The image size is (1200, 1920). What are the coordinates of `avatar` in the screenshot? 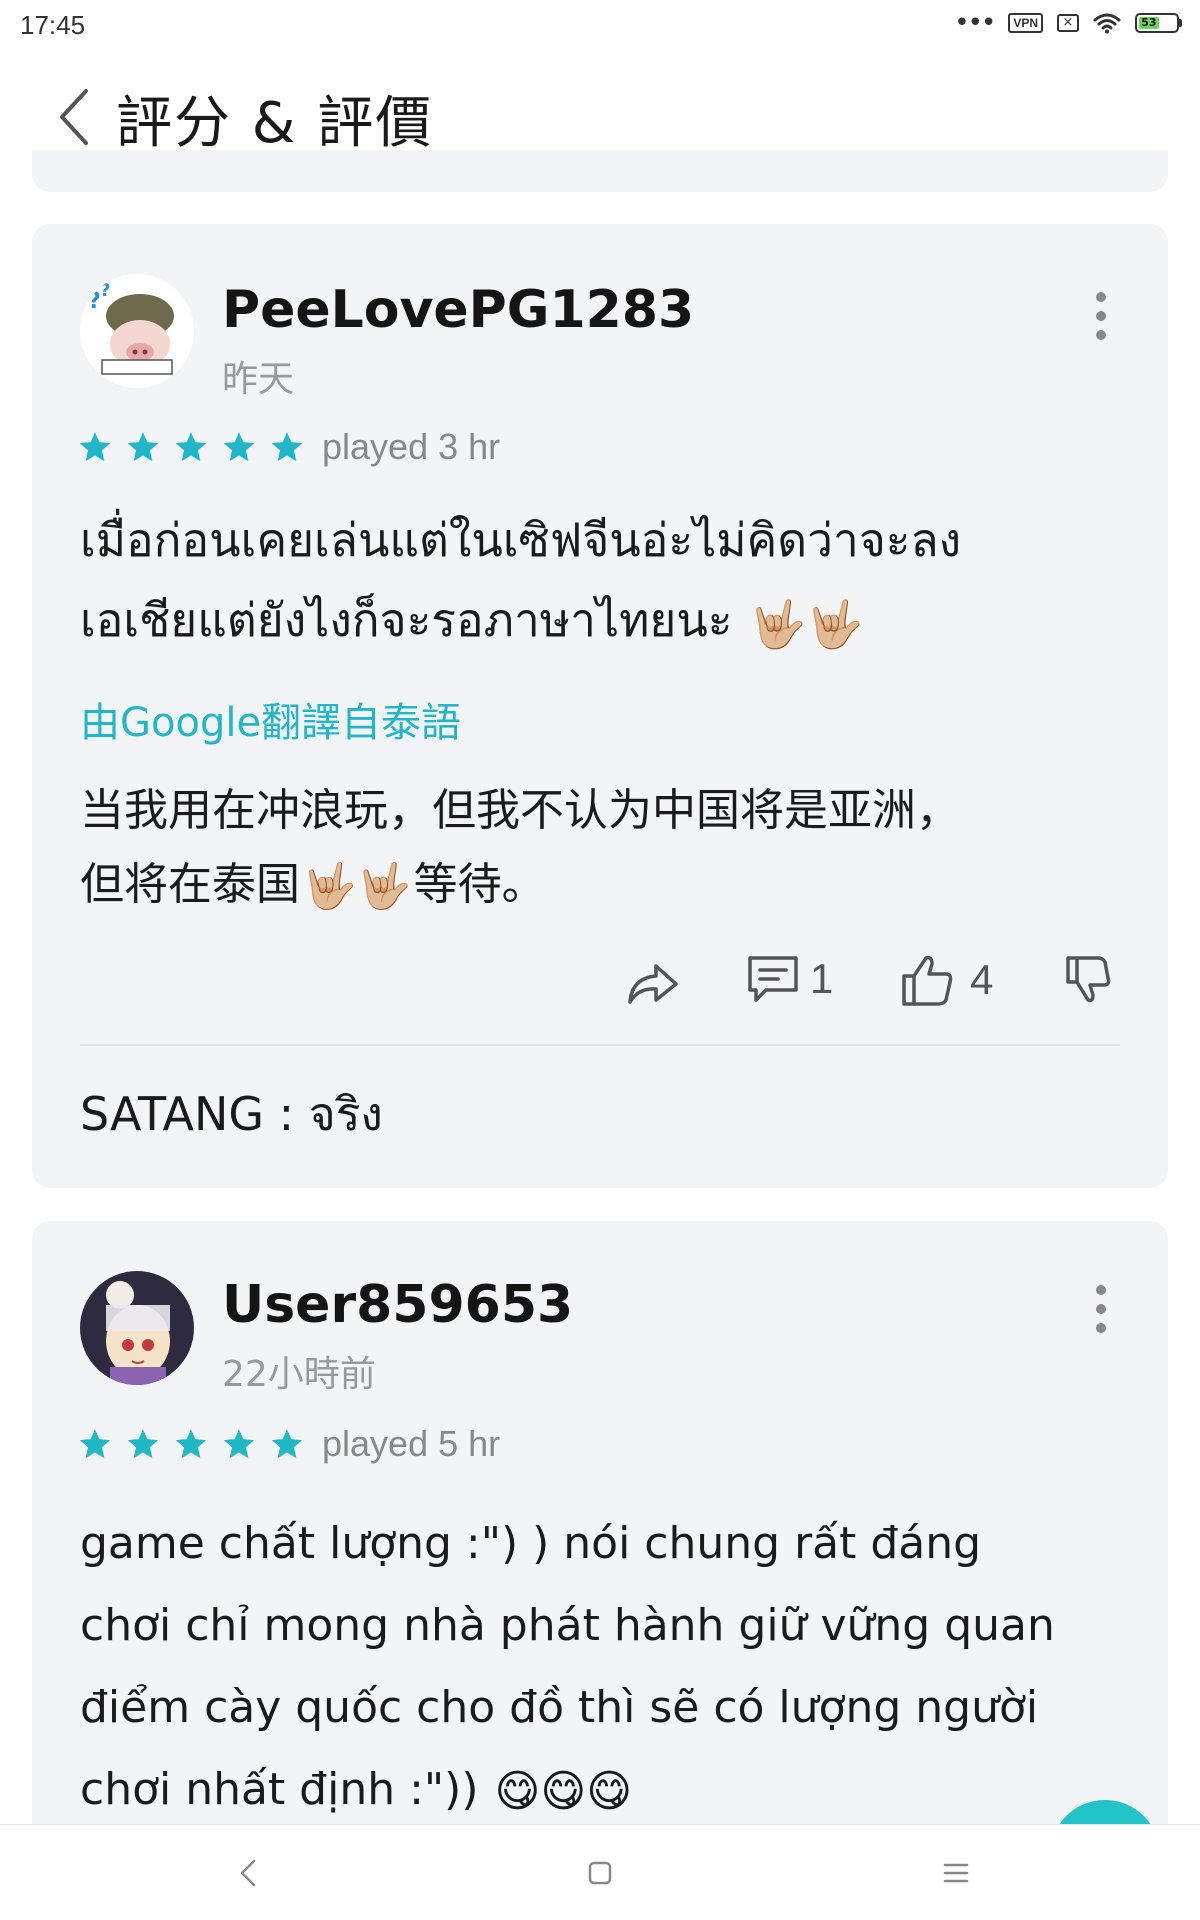 It's located at (137, 1328).